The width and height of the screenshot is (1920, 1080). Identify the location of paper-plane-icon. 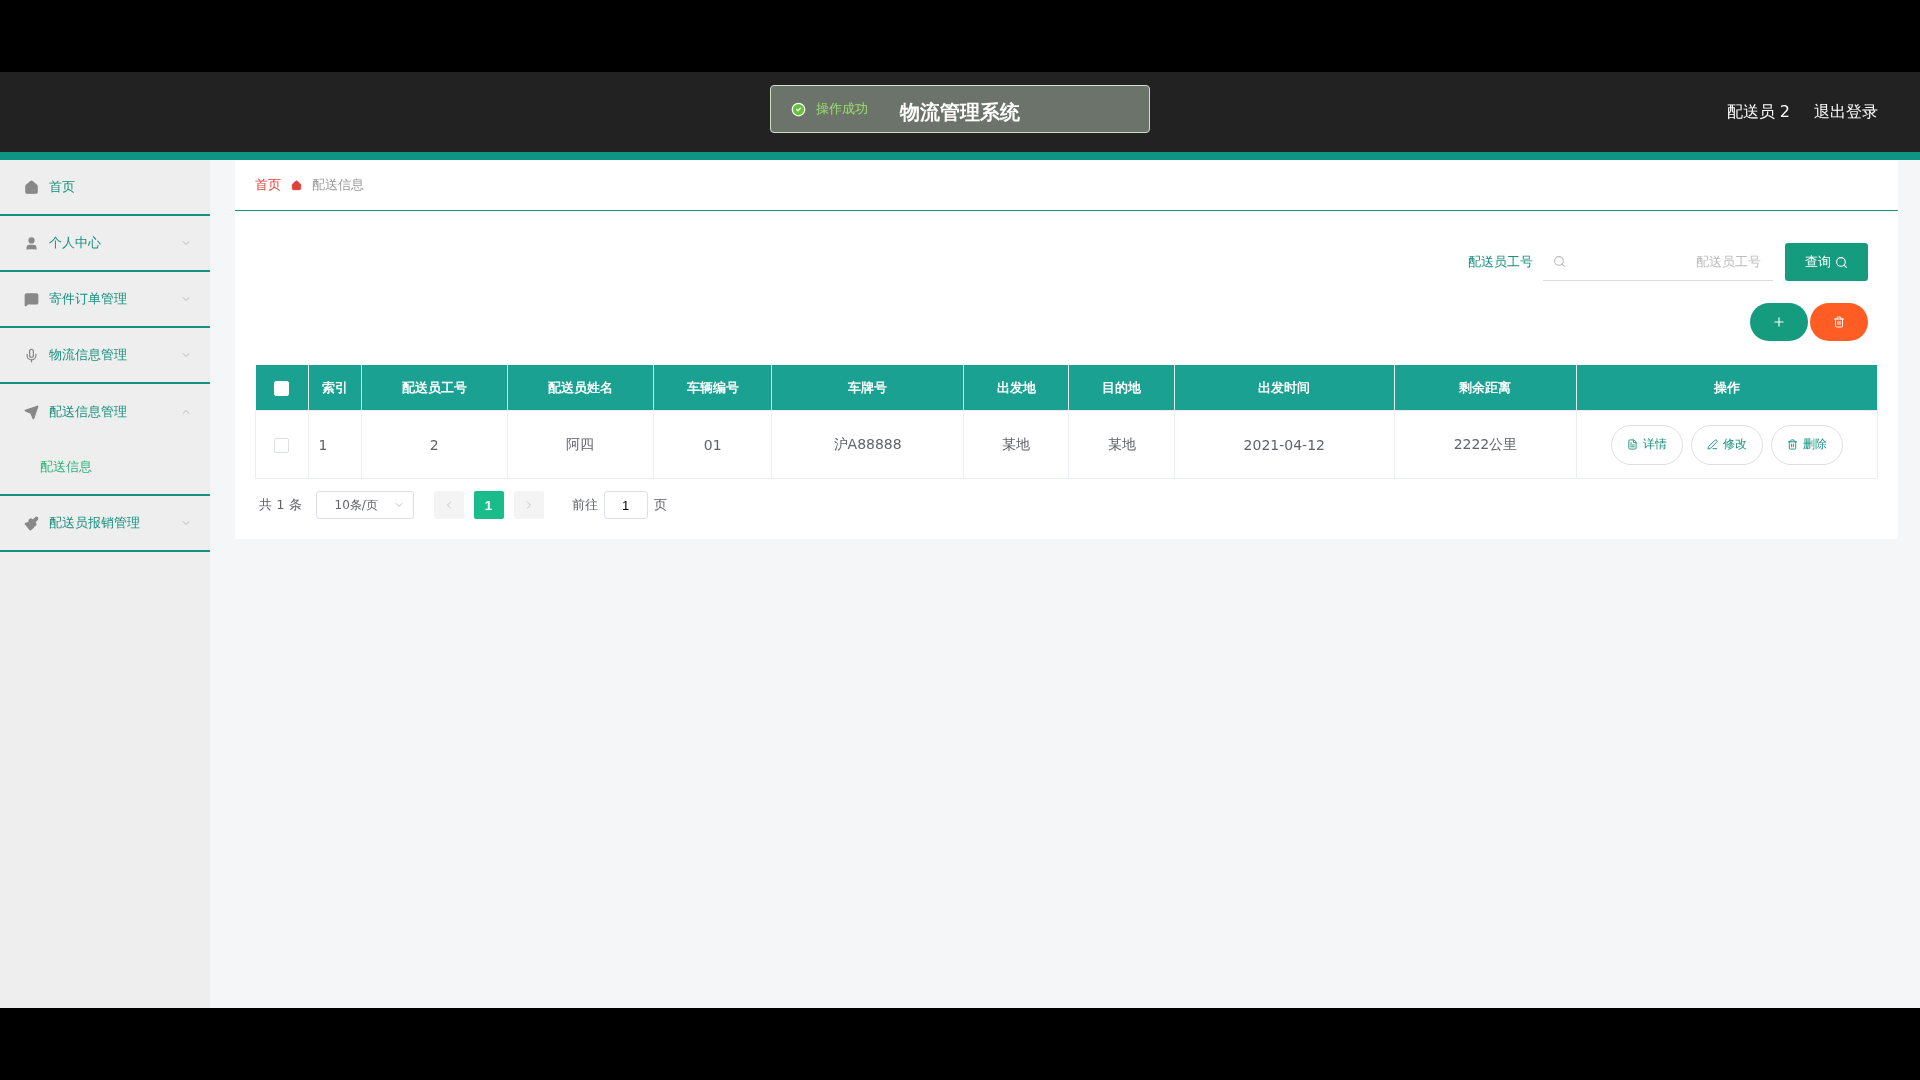
(31, 412).